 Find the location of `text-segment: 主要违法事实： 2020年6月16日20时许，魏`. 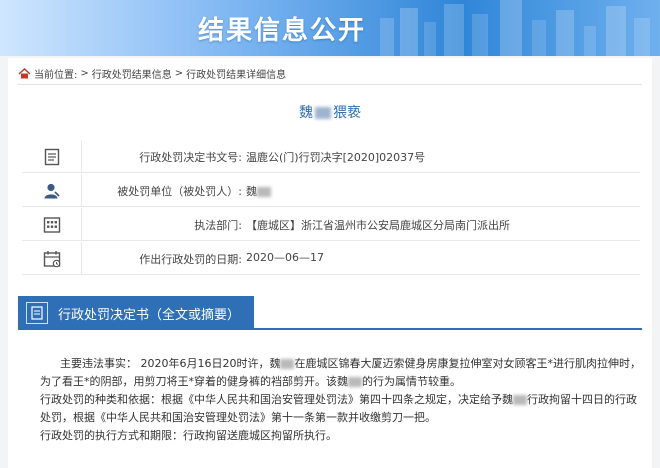

text-segment: 主要违法事实： 2020年6月16日20时许，魏 is located at coordinates (170, 363).